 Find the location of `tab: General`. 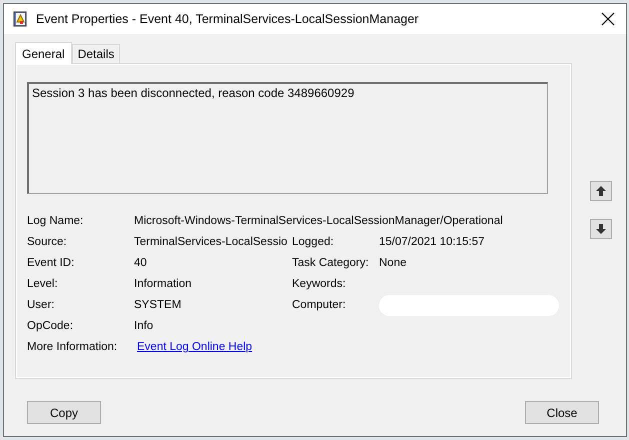

tab: General is located at coordinates (43, 53).